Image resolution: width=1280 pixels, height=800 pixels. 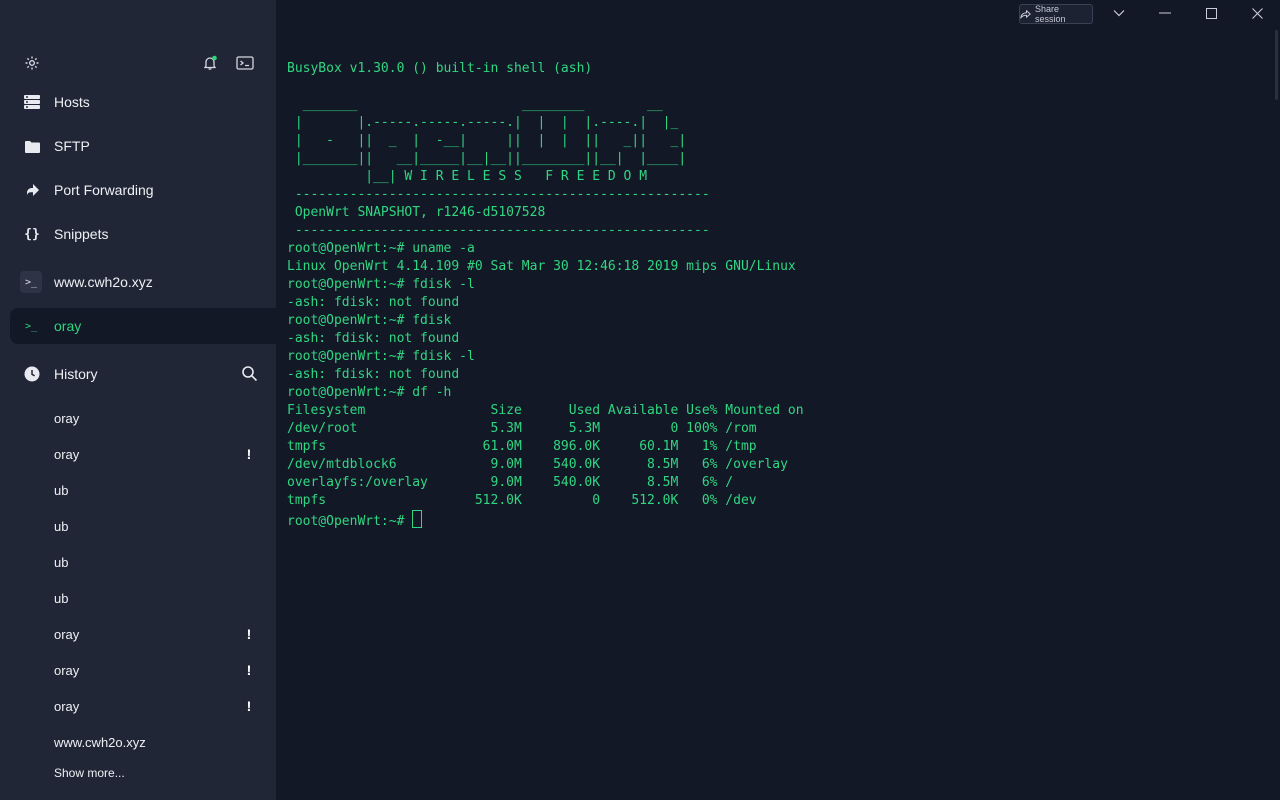 I want to click on history-title: History, so click(x=76, y=374).